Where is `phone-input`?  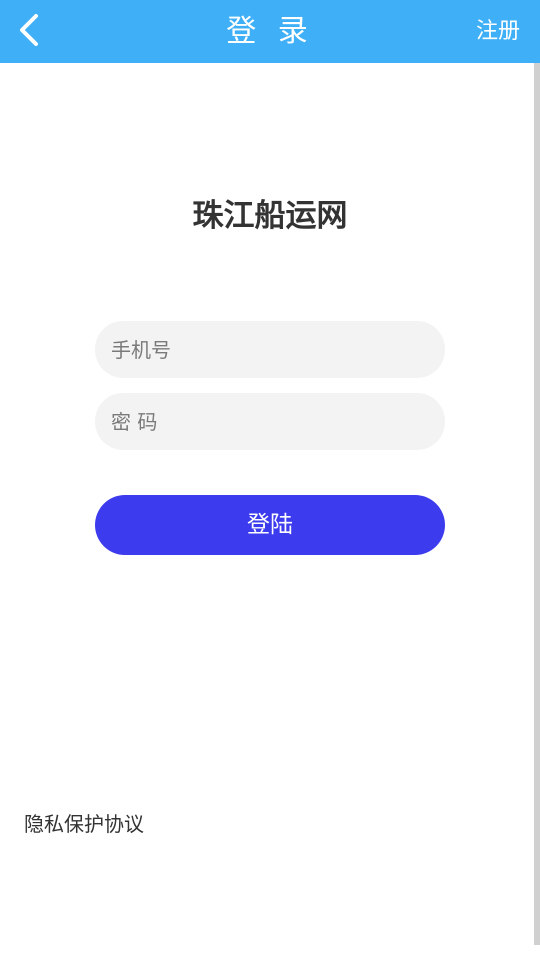 phone-input is located at coordinates (270, 349).